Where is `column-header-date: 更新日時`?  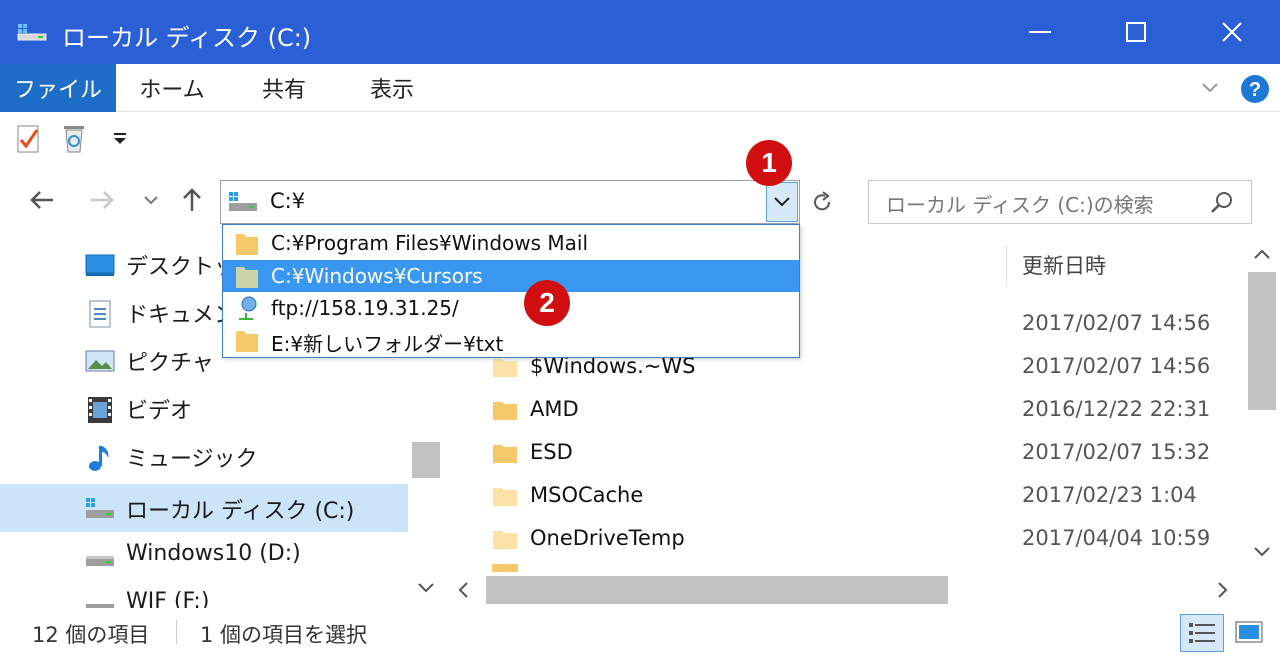
column-header-date: 更新日時 is located at coordinates (1064, 278).